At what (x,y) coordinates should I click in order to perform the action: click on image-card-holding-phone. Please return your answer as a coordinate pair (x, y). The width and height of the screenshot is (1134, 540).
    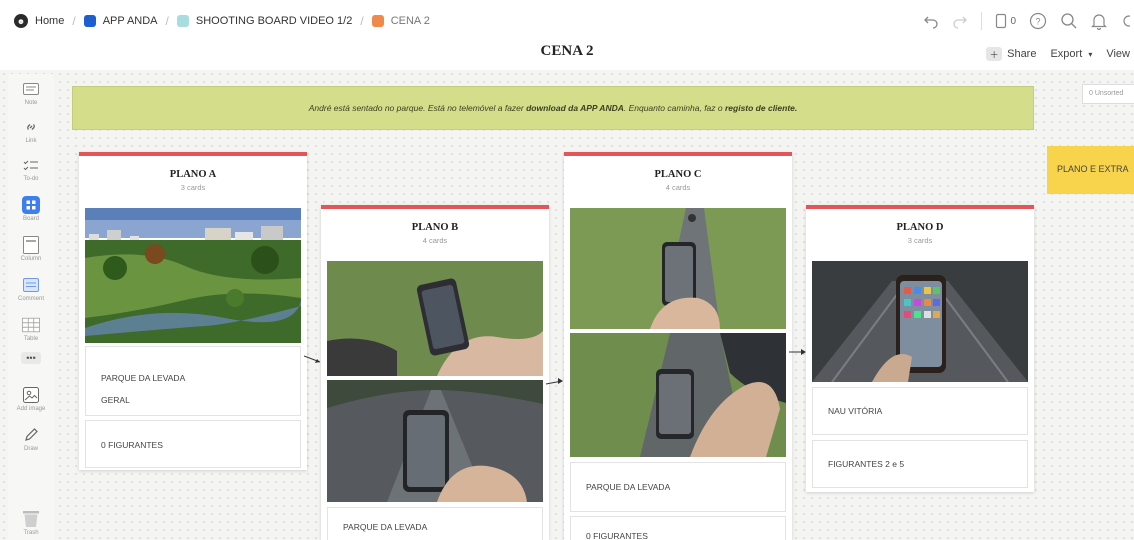
    Looking at the image, I should click on (678, 395).